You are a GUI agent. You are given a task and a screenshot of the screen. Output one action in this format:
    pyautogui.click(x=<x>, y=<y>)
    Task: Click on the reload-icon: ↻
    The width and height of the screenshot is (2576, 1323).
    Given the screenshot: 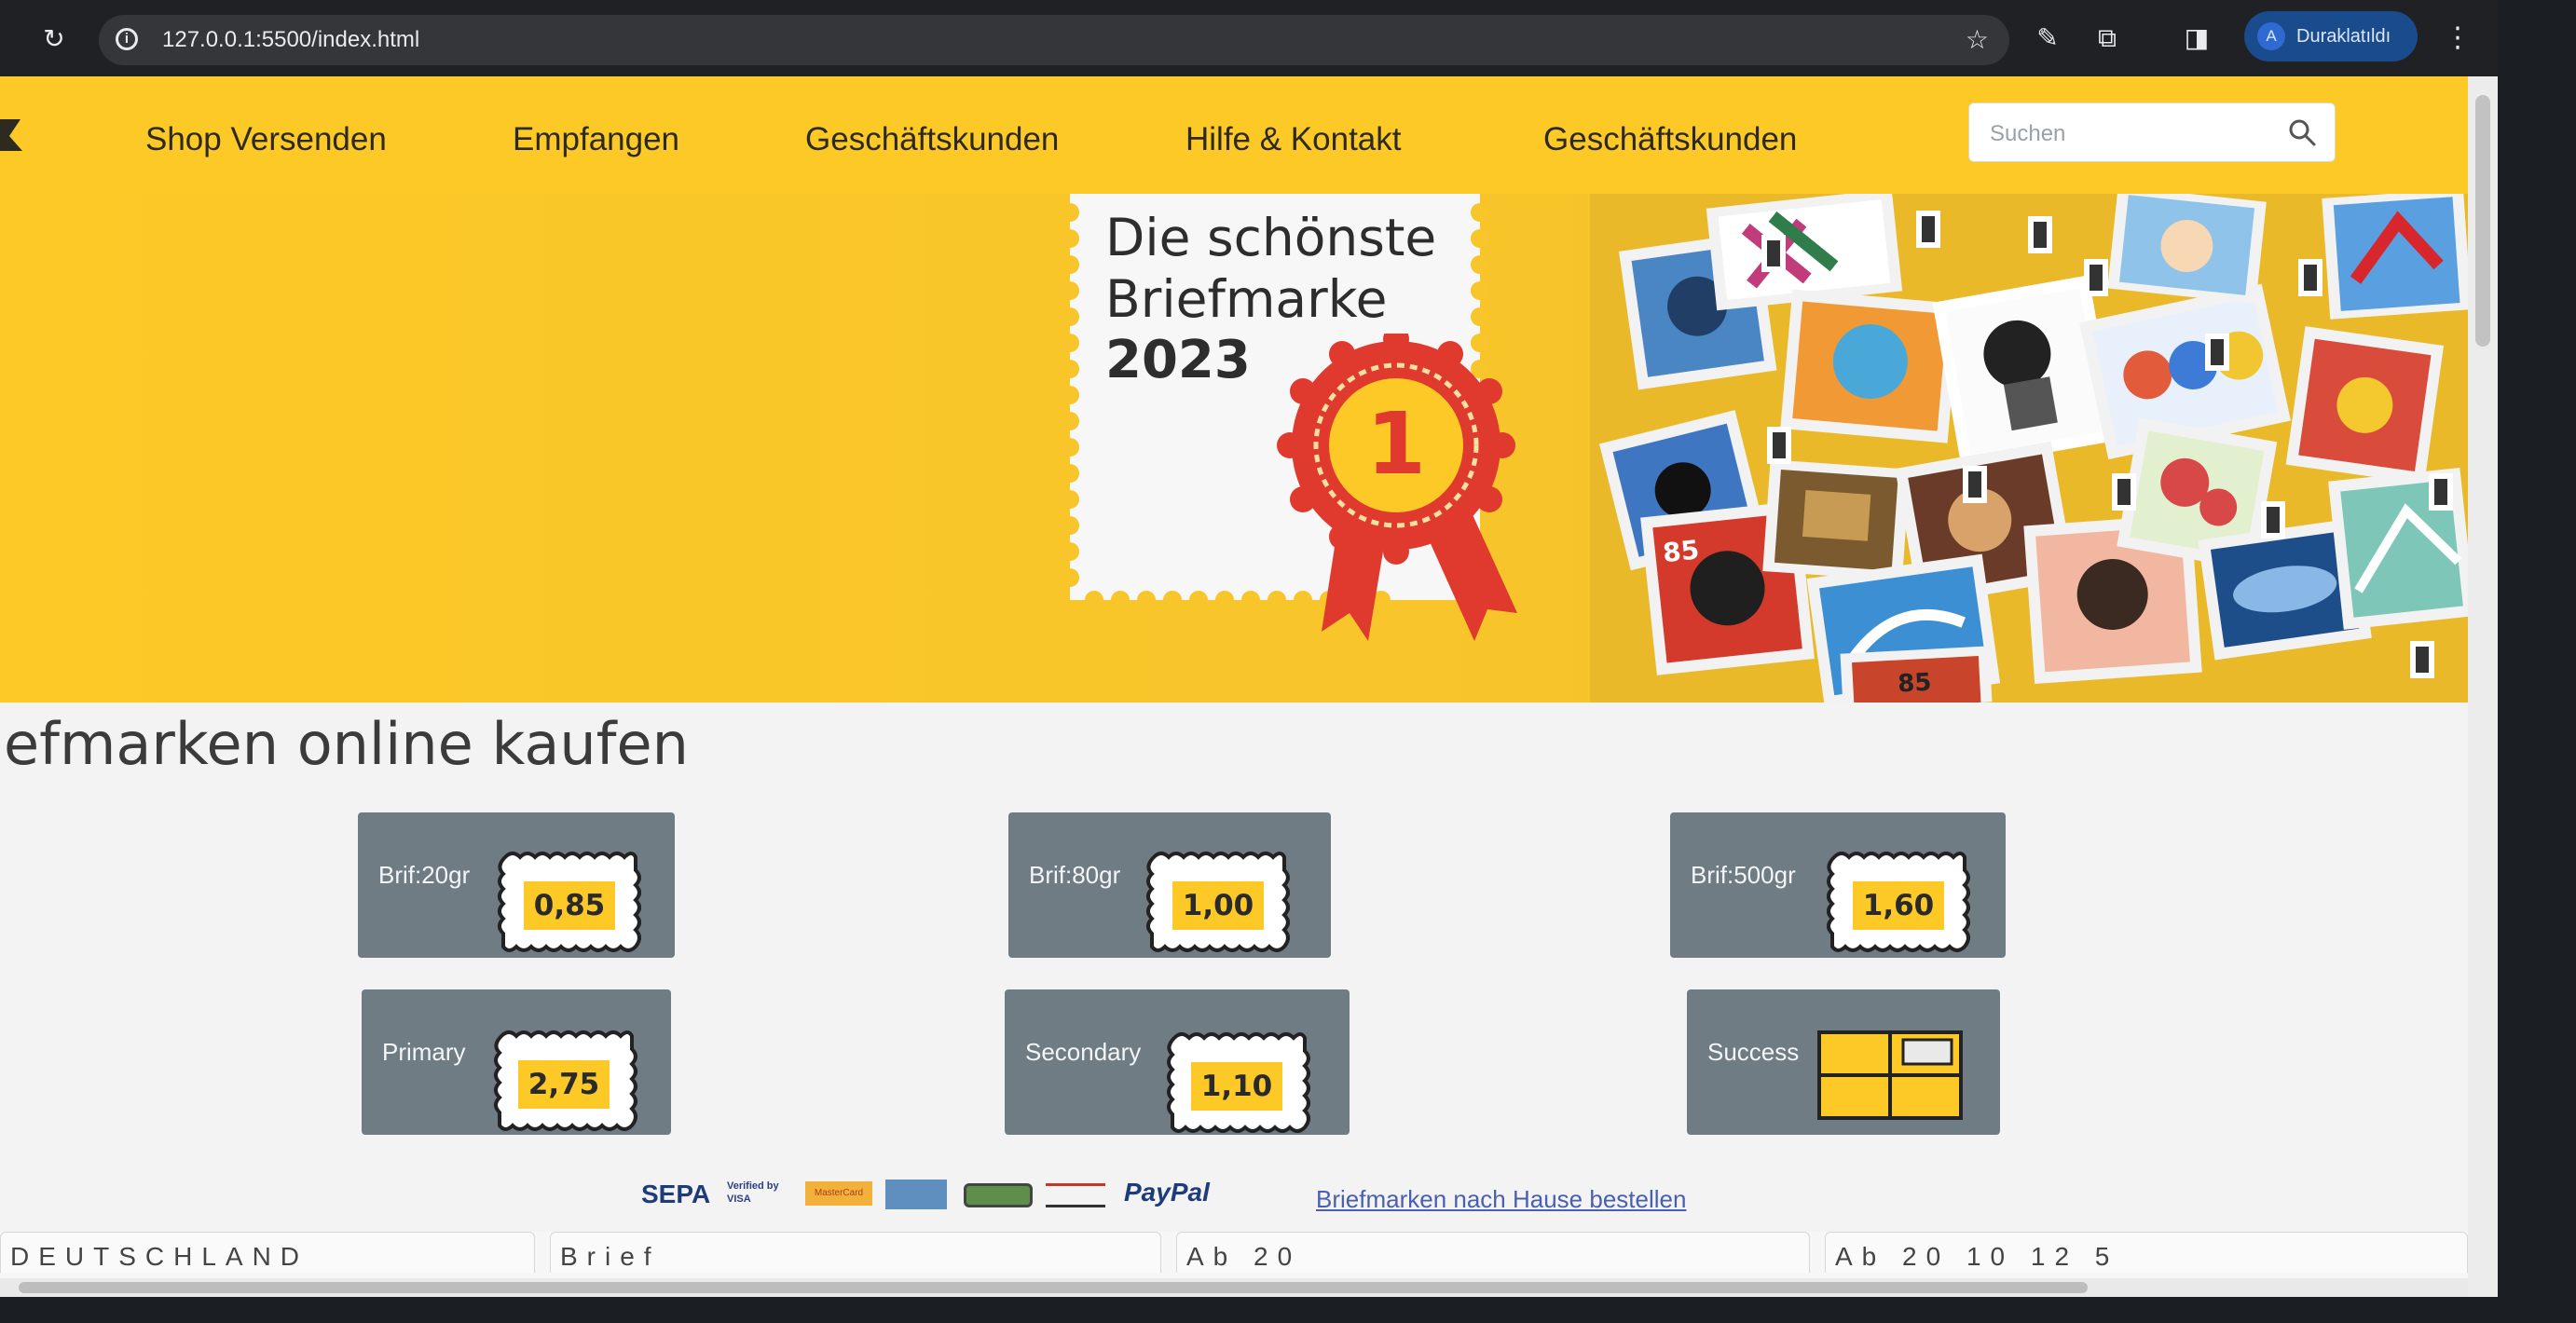 What is the action you would take?
    pyautogui.click(x=54, y=39)
    